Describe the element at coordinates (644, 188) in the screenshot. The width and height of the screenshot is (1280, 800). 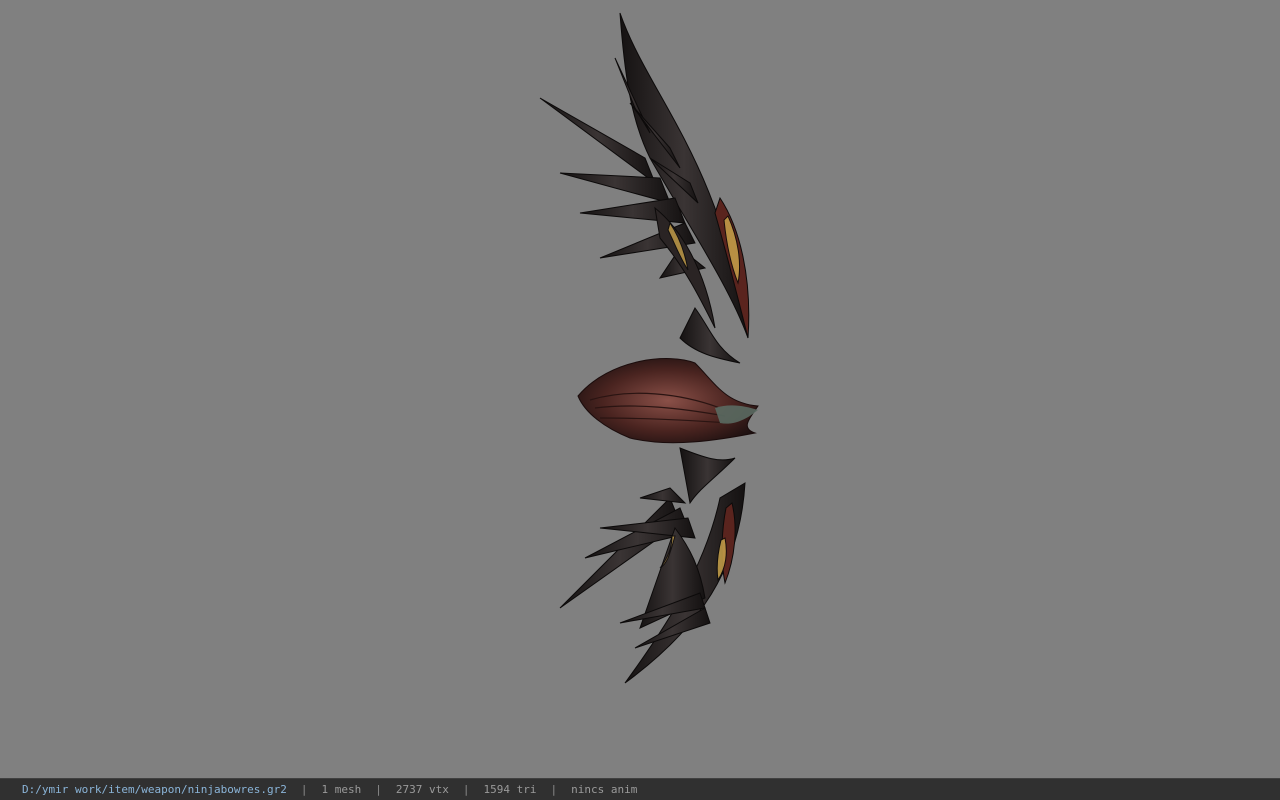
I see `upper-limb` at that location.